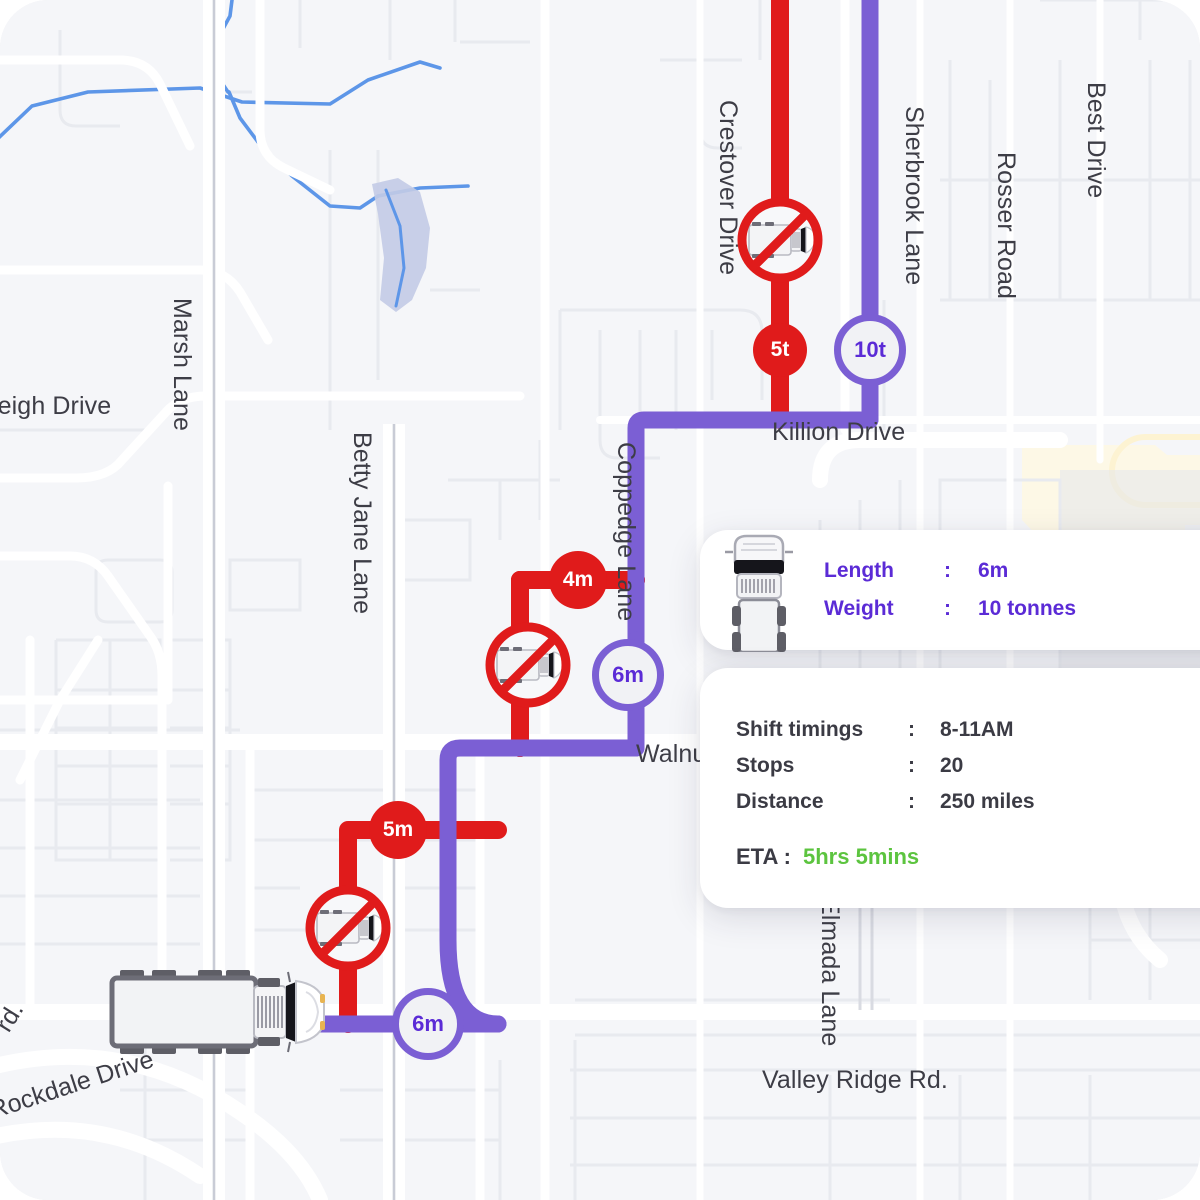 This screenshot has height=1200, width=1200. Describe the element at coordinates (987, 801) in the screenshot. I see `trip-row-value: 250 miles` at that location.